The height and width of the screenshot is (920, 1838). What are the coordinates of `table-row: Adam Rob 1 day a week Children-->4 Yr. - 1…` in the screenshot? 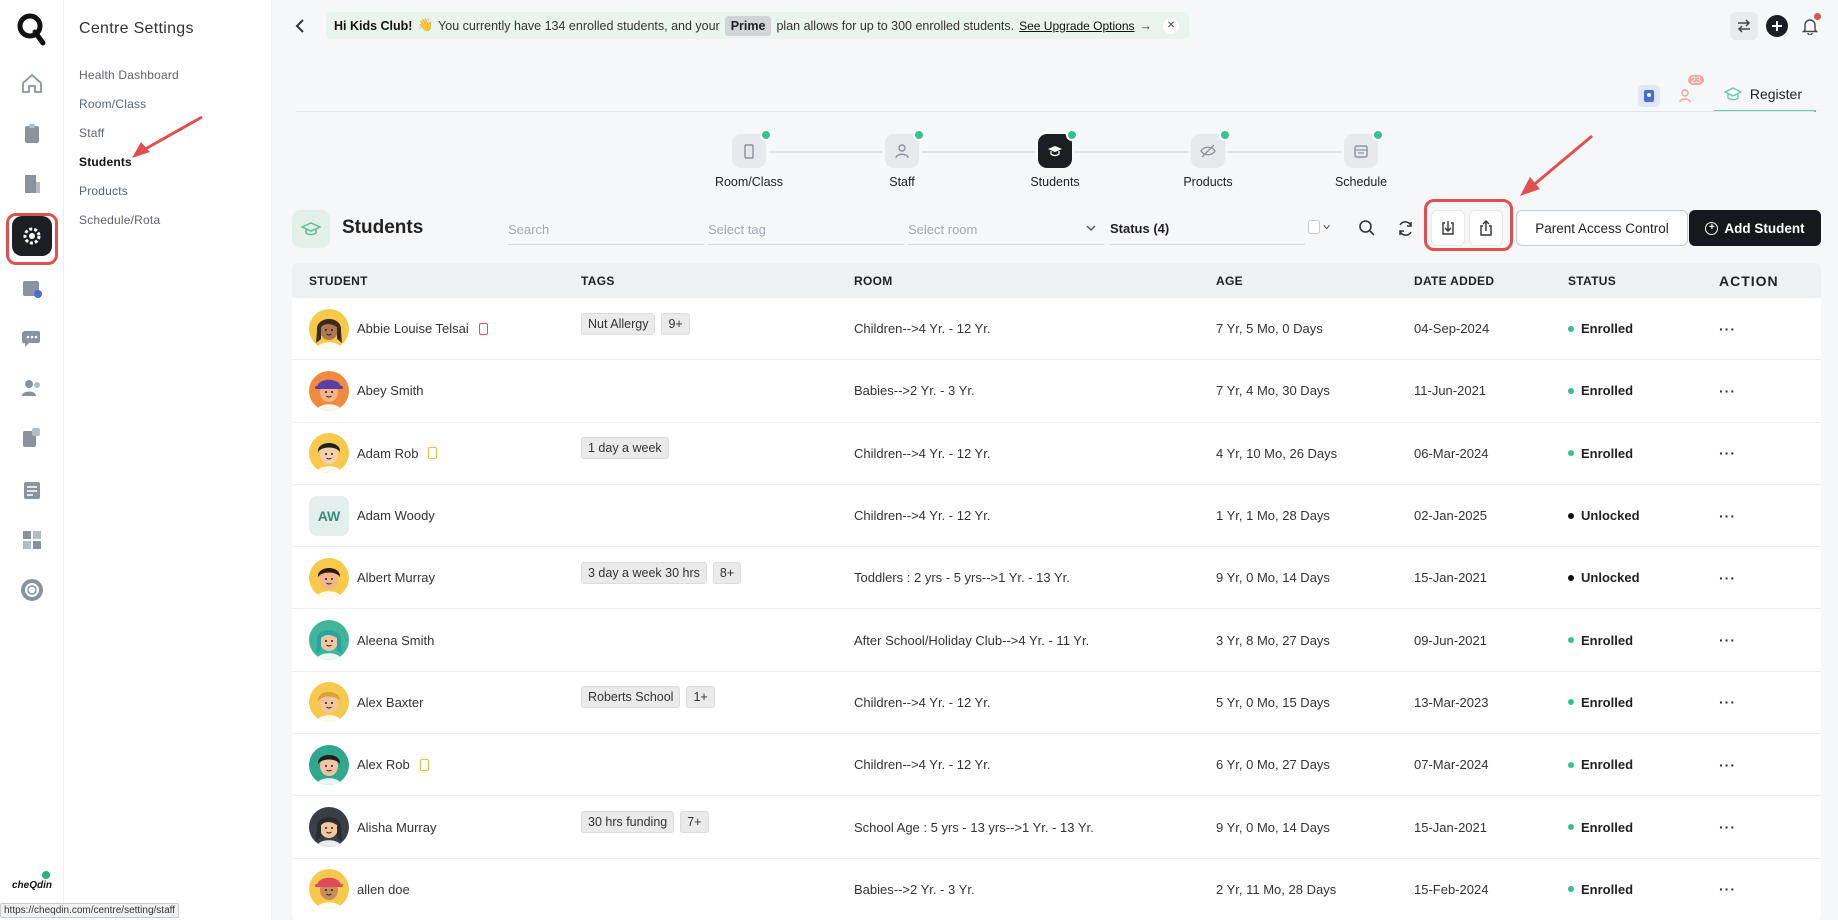 It's located at (1056, 454).